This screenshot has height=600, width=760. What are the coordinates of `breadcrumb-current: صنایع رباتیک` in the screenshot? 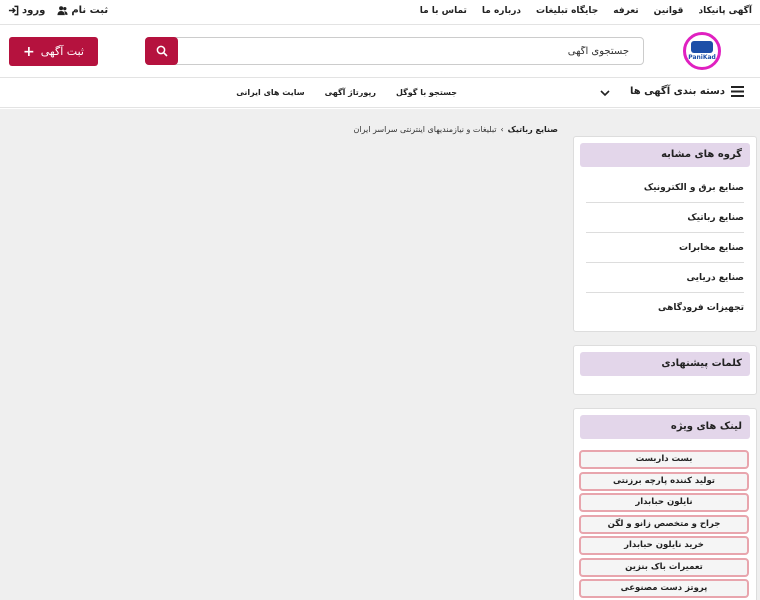 It's located at (533, 129).